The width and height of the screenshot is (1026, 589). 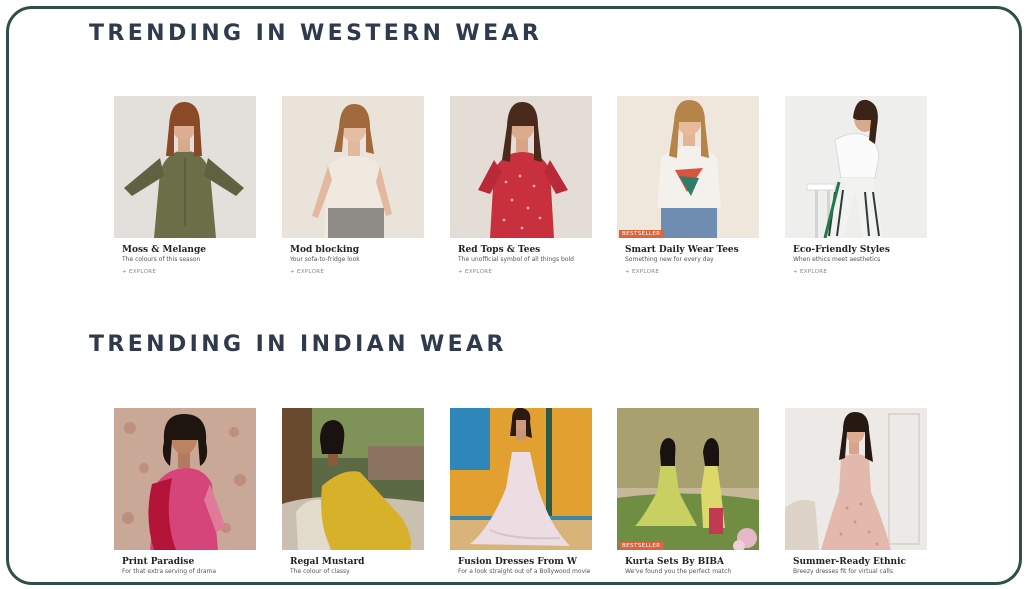 What do you see at coordinates (189, 562) in the screenshot?
I see `card-title: Print Paradise` at bounding box center [189, 562].